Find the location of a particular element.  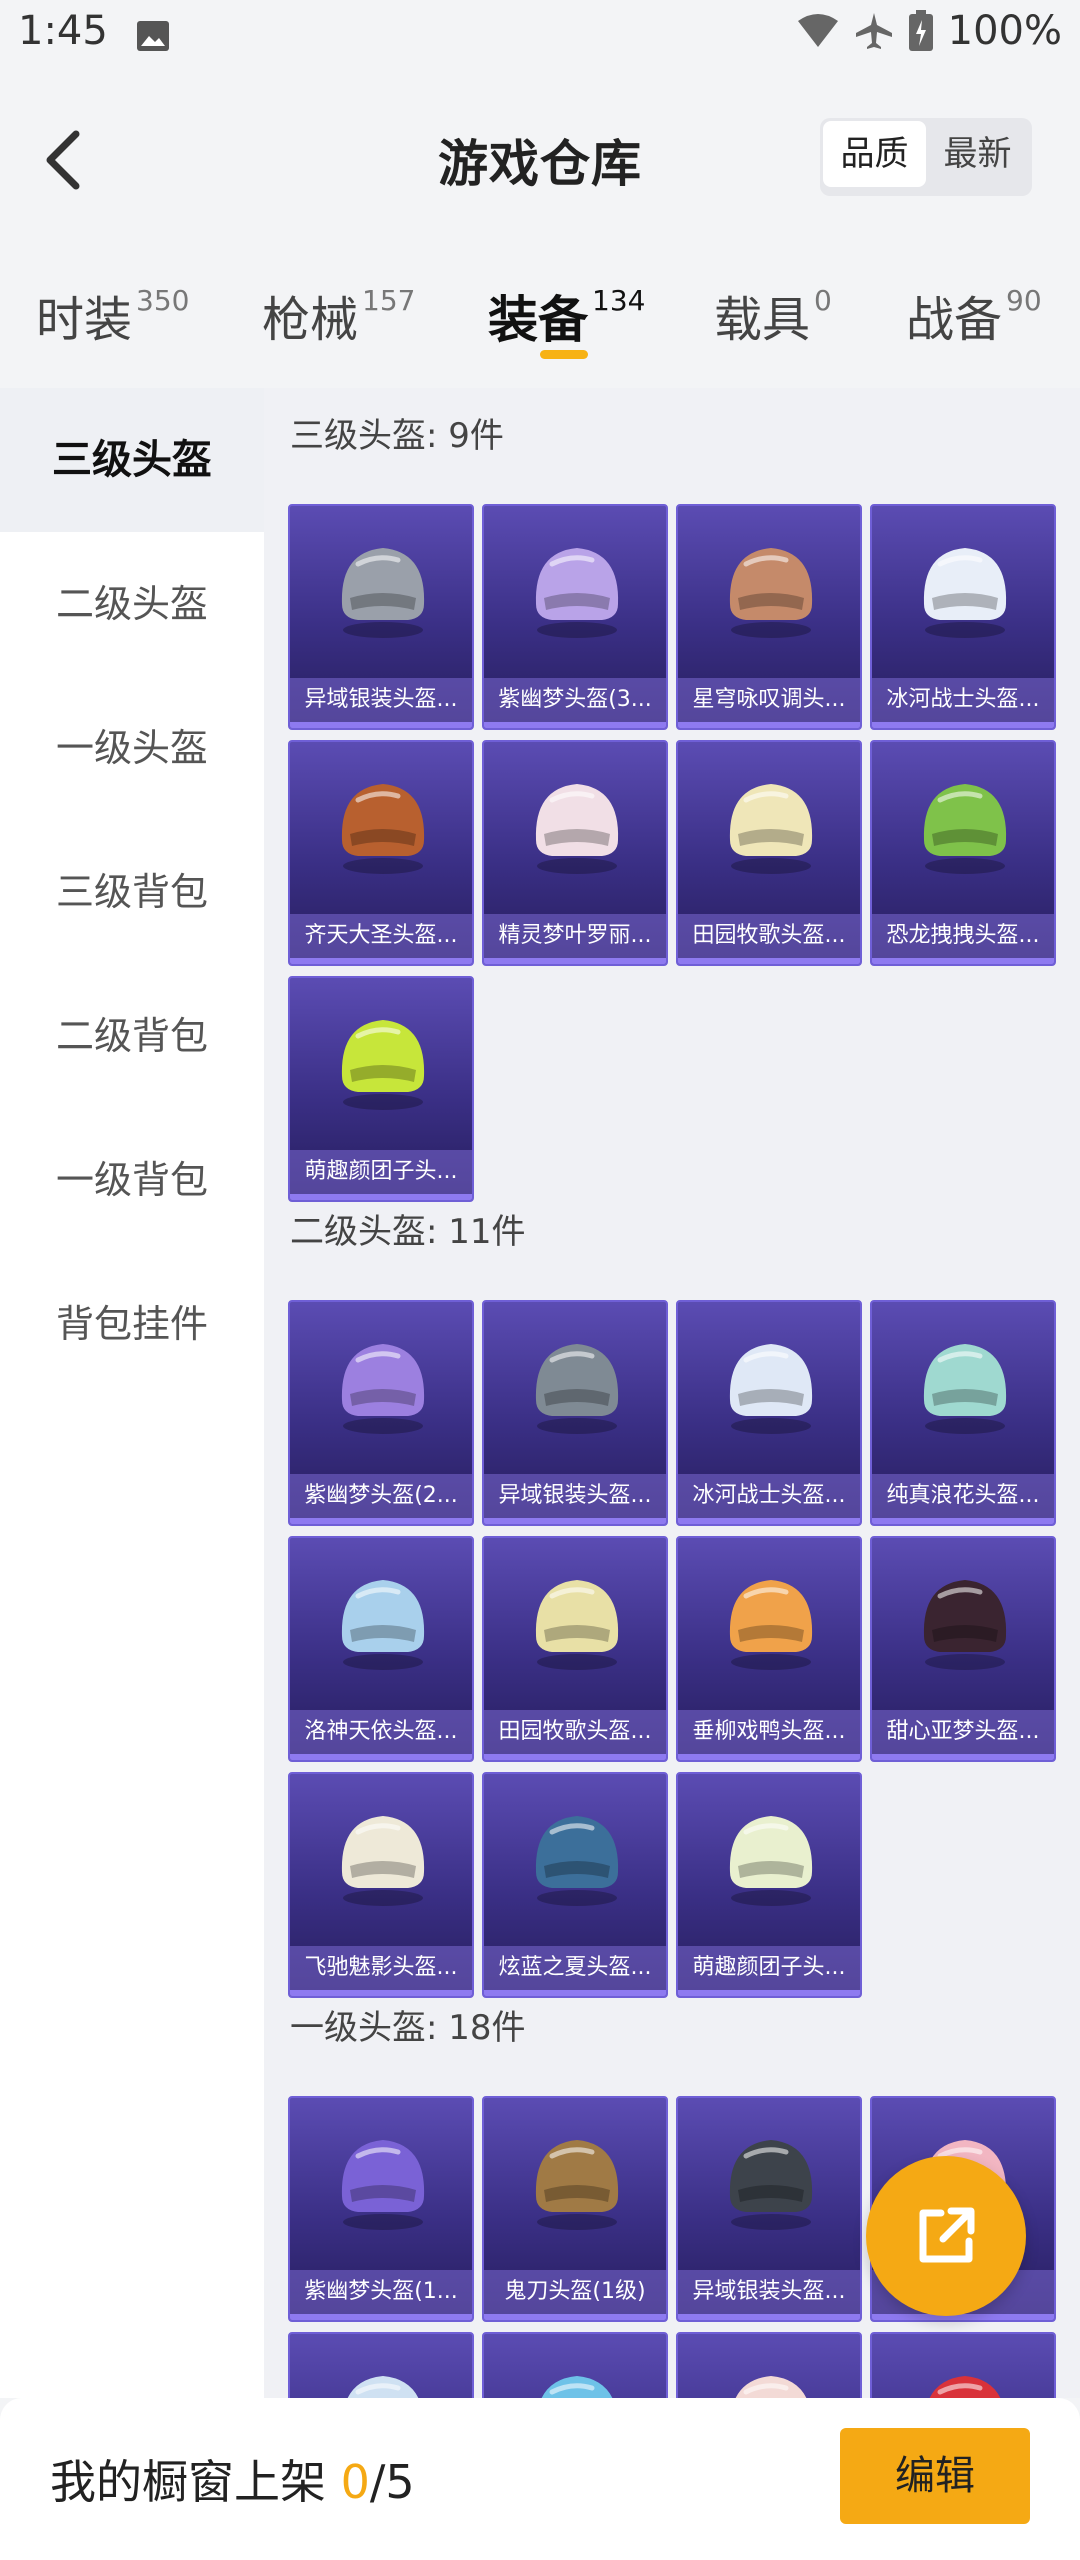

tab-count: 134 is located at coordinates (619, 300).